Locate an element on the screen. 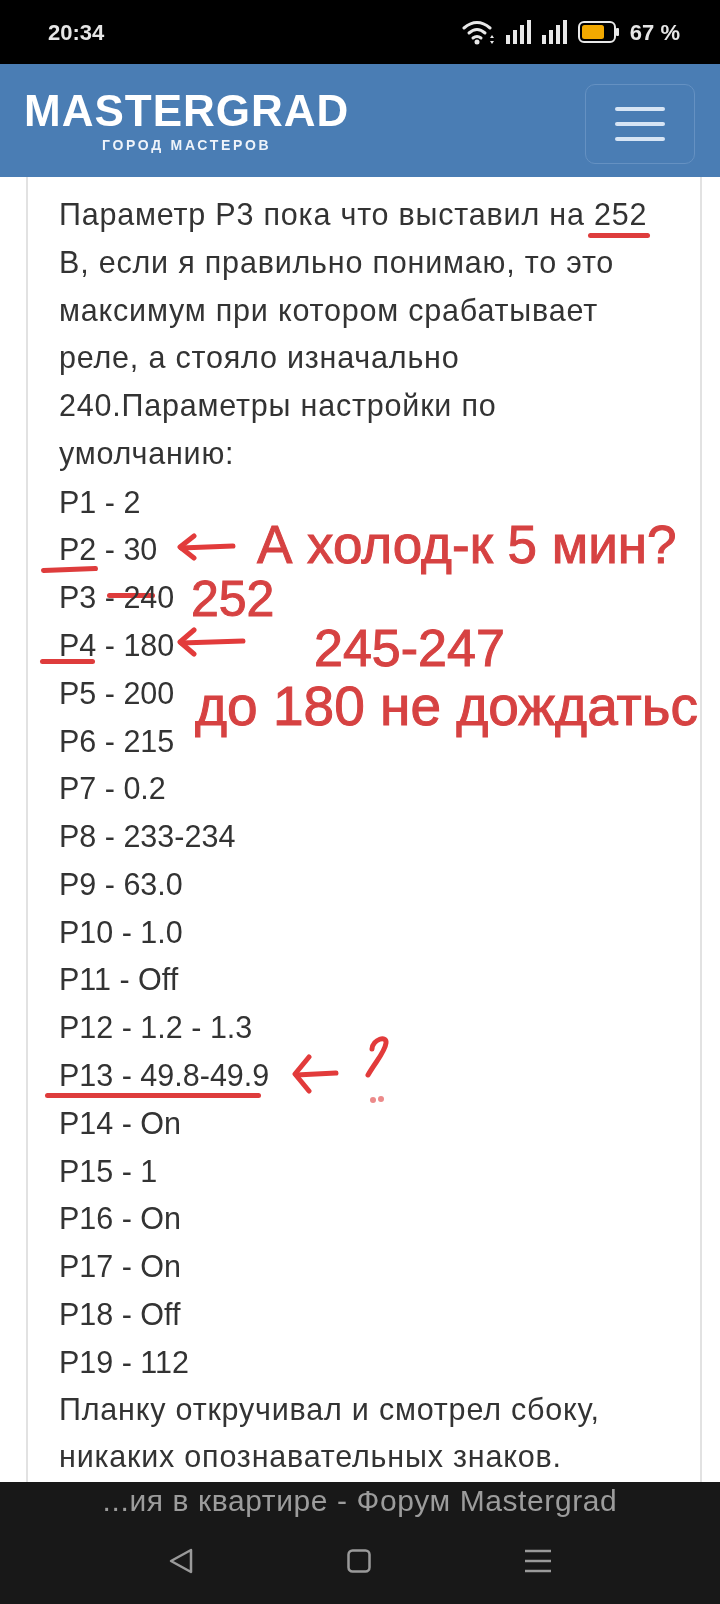 The width and height of the screenshot is (720, 1604). parameter-line: P5 - 200 is located at coordinates (117, 692).